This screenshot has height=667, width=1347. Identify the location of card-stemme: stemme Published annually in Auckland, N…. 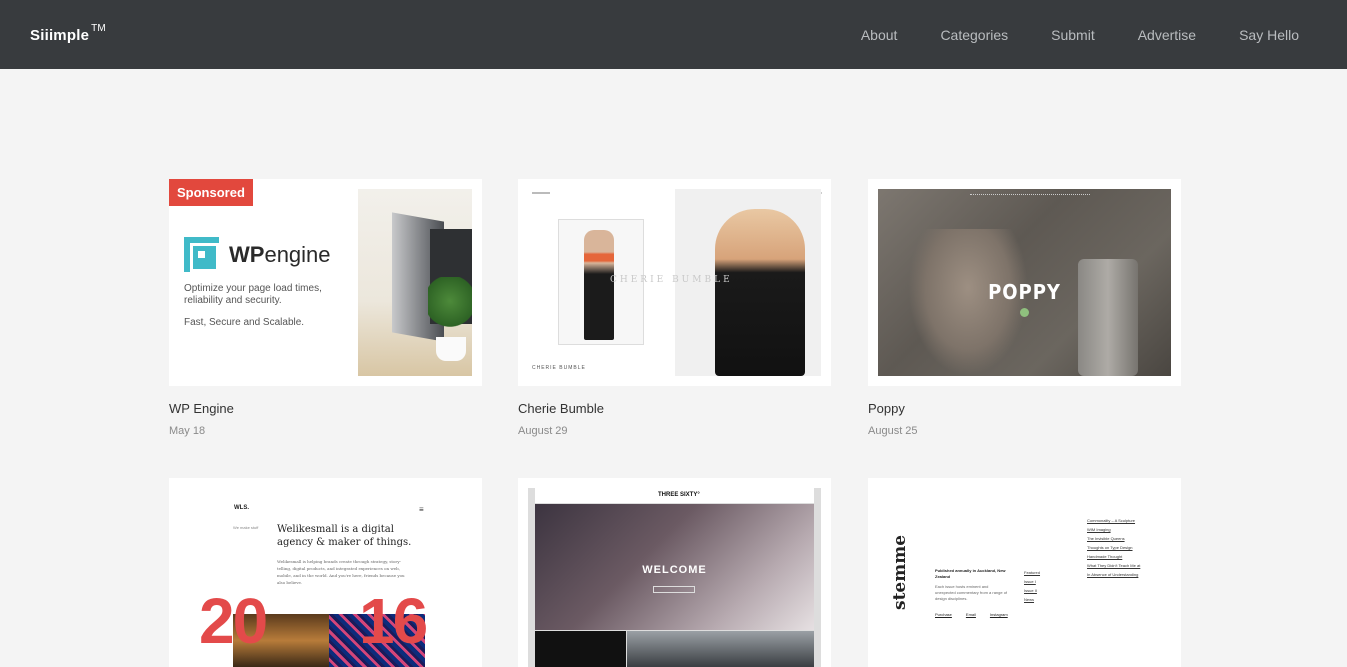
(1024, 572).